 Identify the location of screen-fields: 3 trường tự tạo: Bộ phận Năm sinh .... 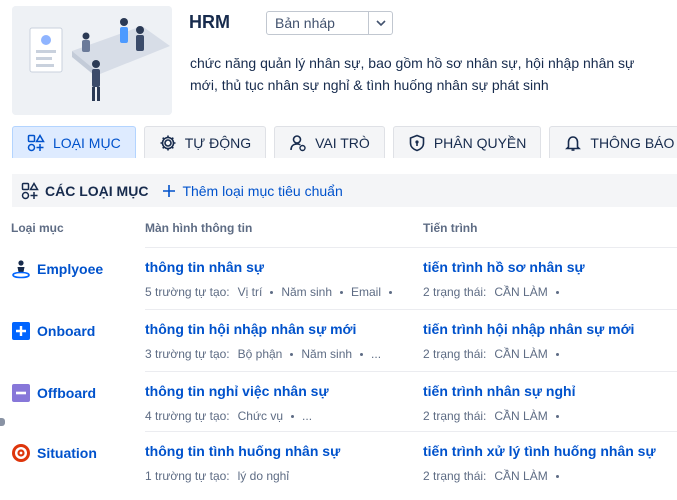
(263, 354).